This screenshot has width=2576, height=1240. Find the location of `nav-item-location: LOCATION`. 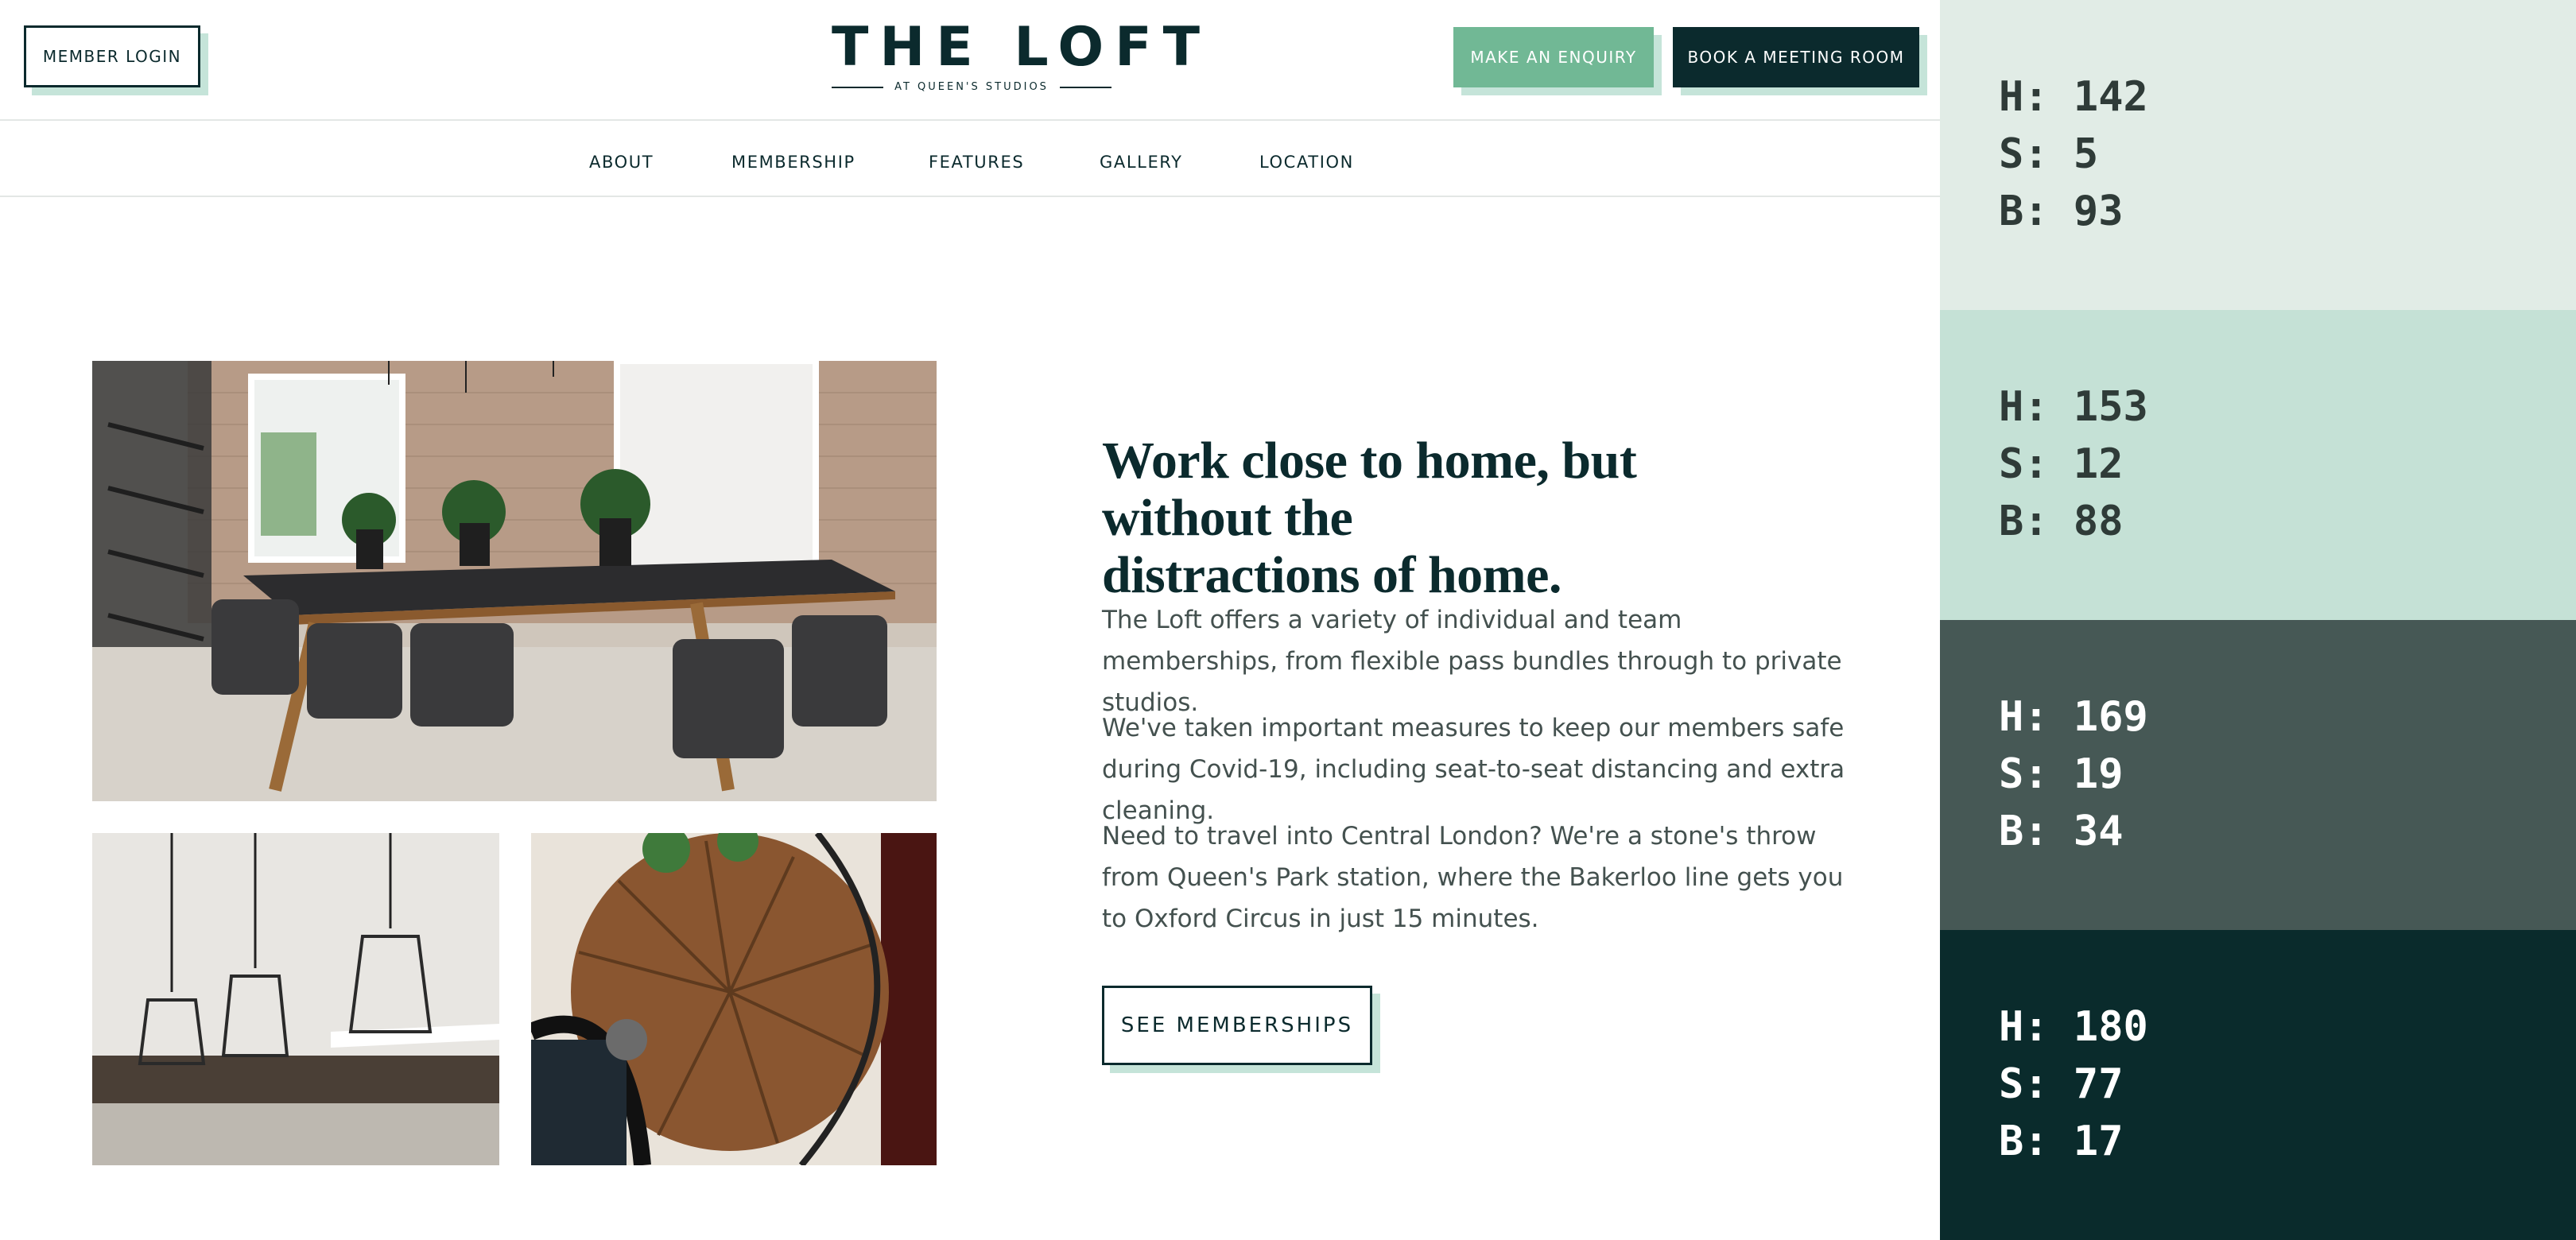

nav-item-location: LOCATION is located at coordinates (1306, 162).